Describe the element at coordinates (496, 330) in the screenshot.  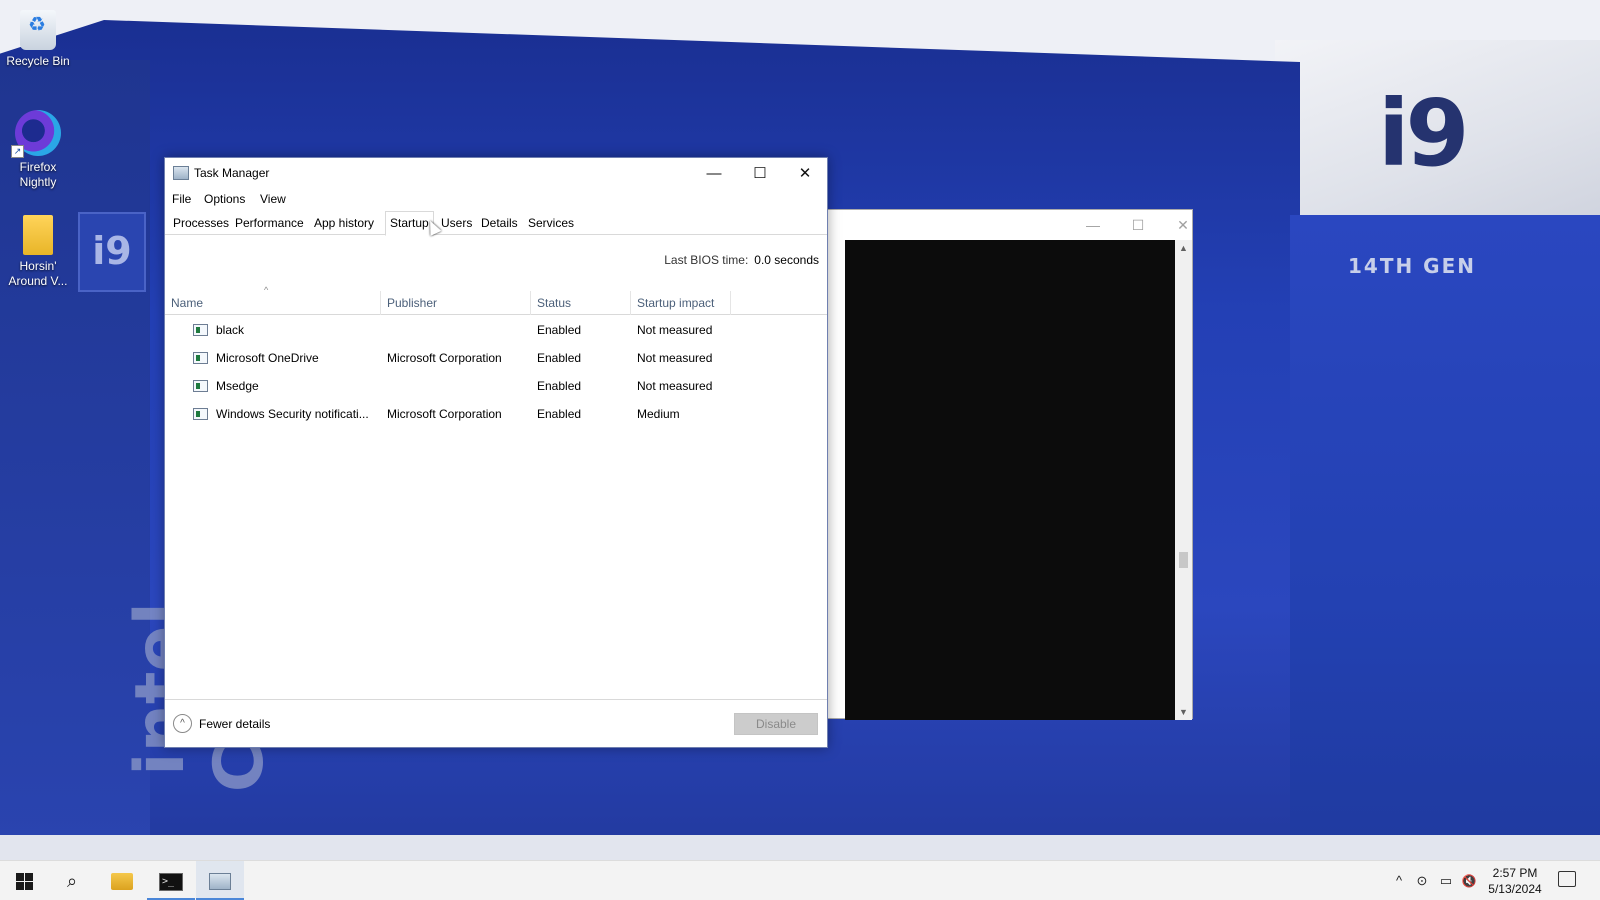
I see `table-row: black Enabled Not measured` at that location.